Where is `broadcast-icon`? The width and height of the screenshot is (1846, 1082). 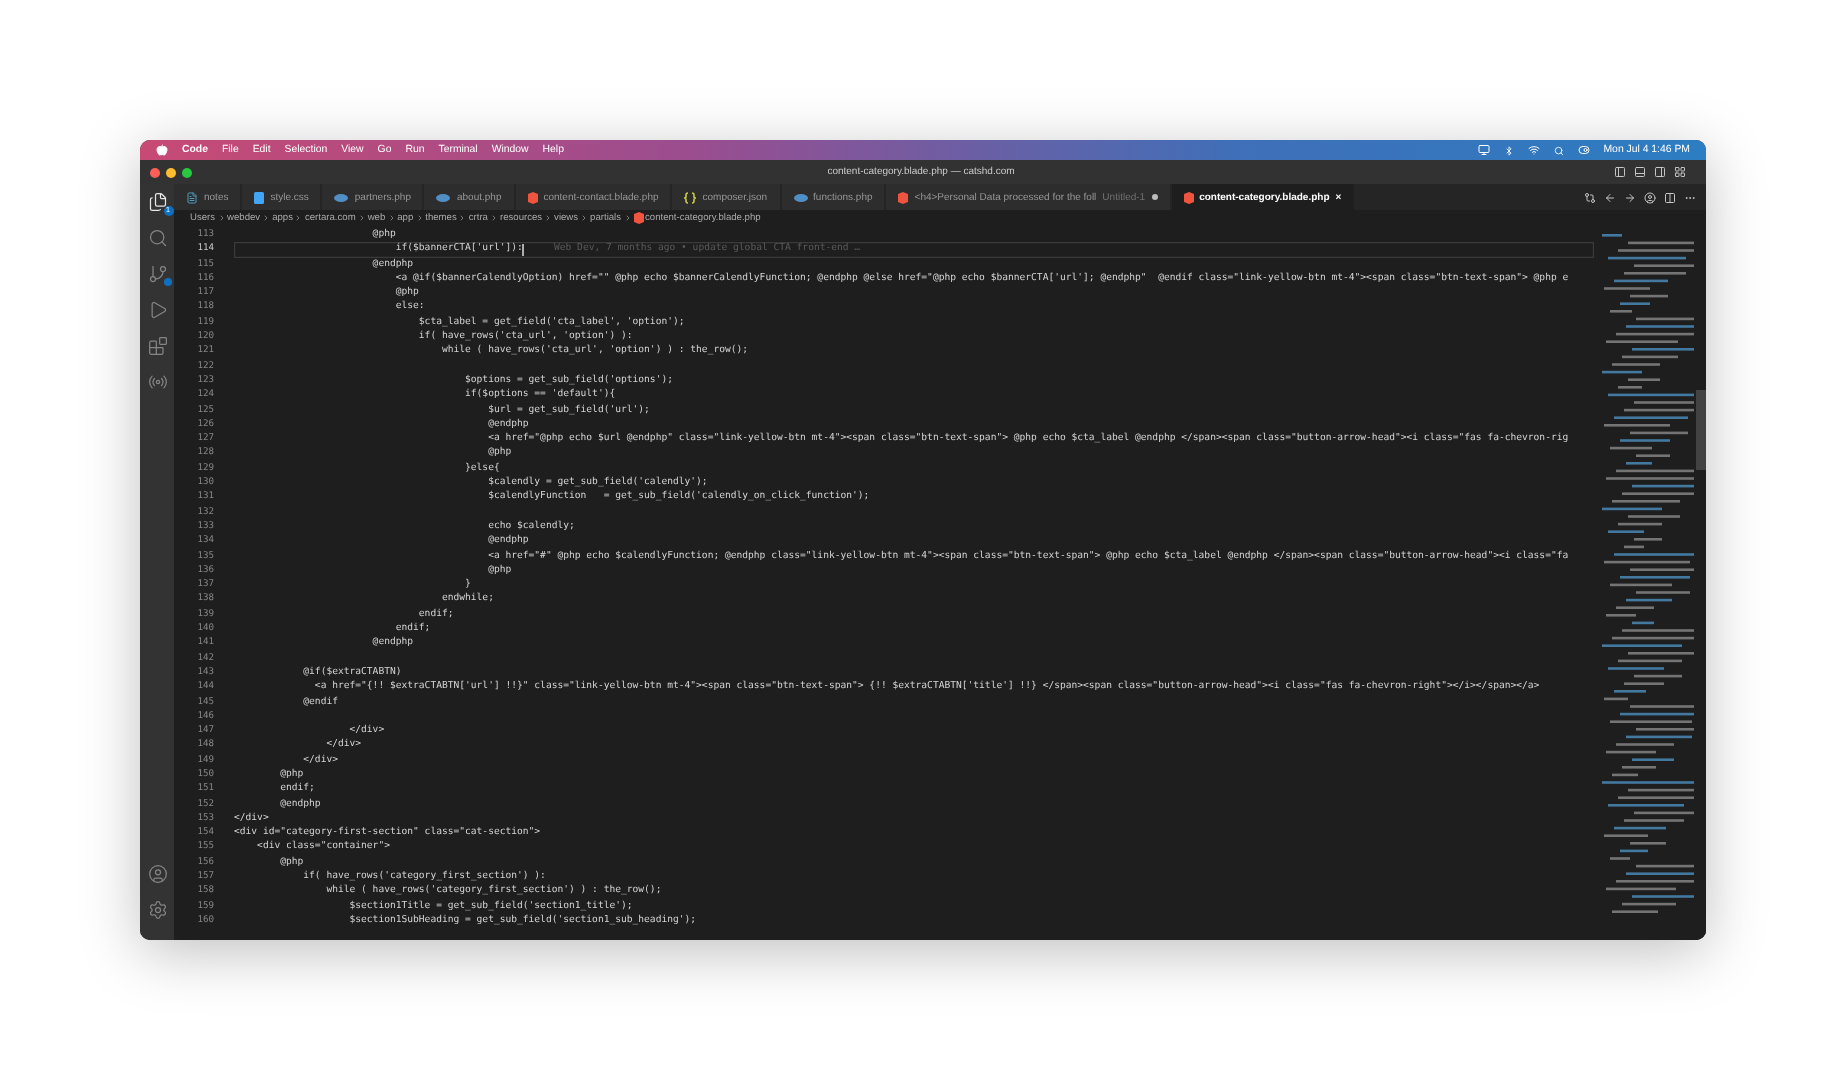 broadcast-icon is located at coordinates (157, 382).